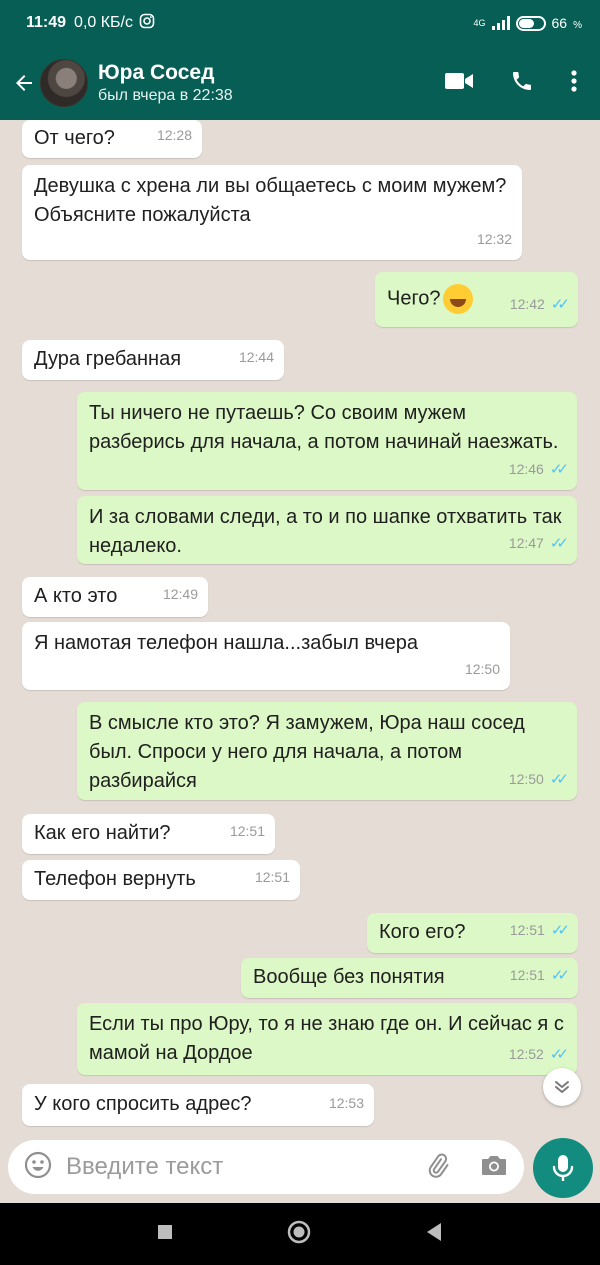  I want to click on message-text: А кто это, so click(76, 596).